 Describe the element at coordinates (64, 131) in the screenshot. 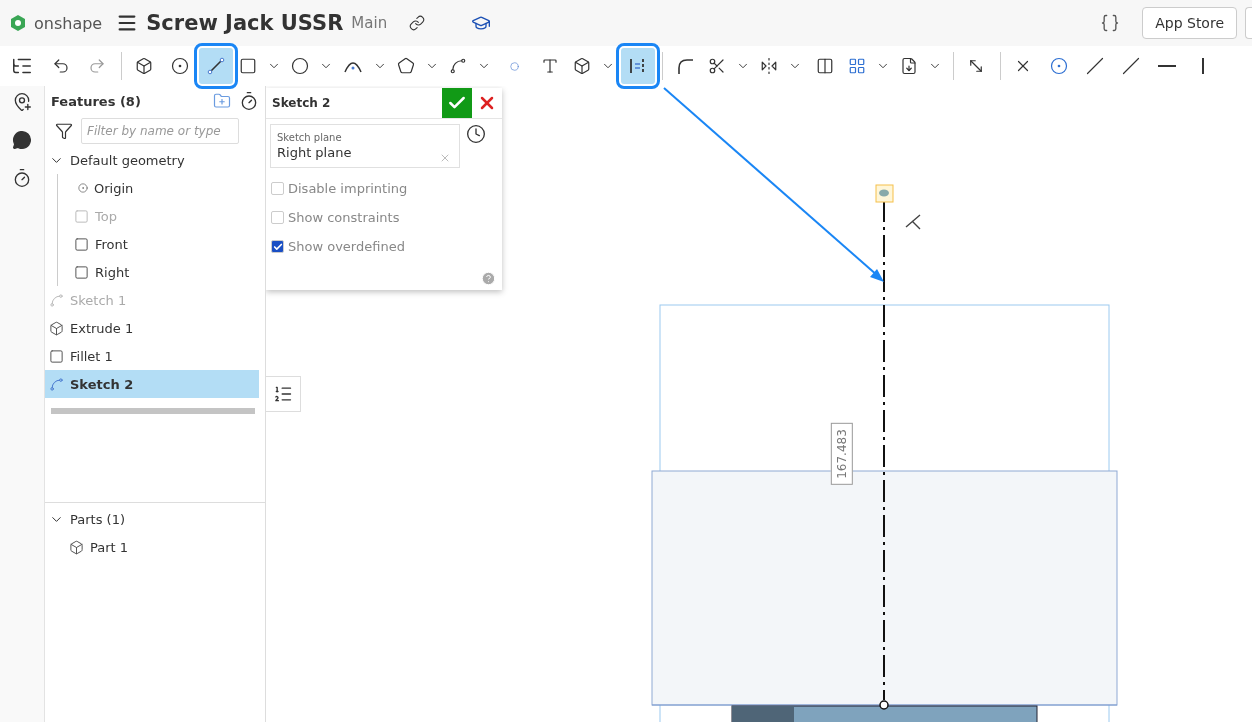

I see `filter-icon` at that location.